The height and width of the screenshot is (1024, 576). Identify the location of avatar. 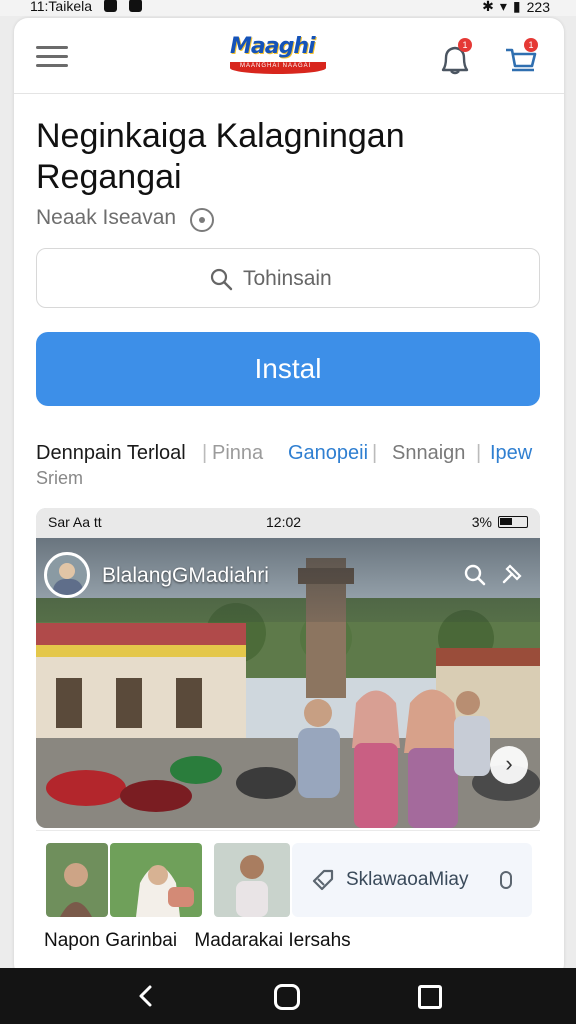
(67, 575).